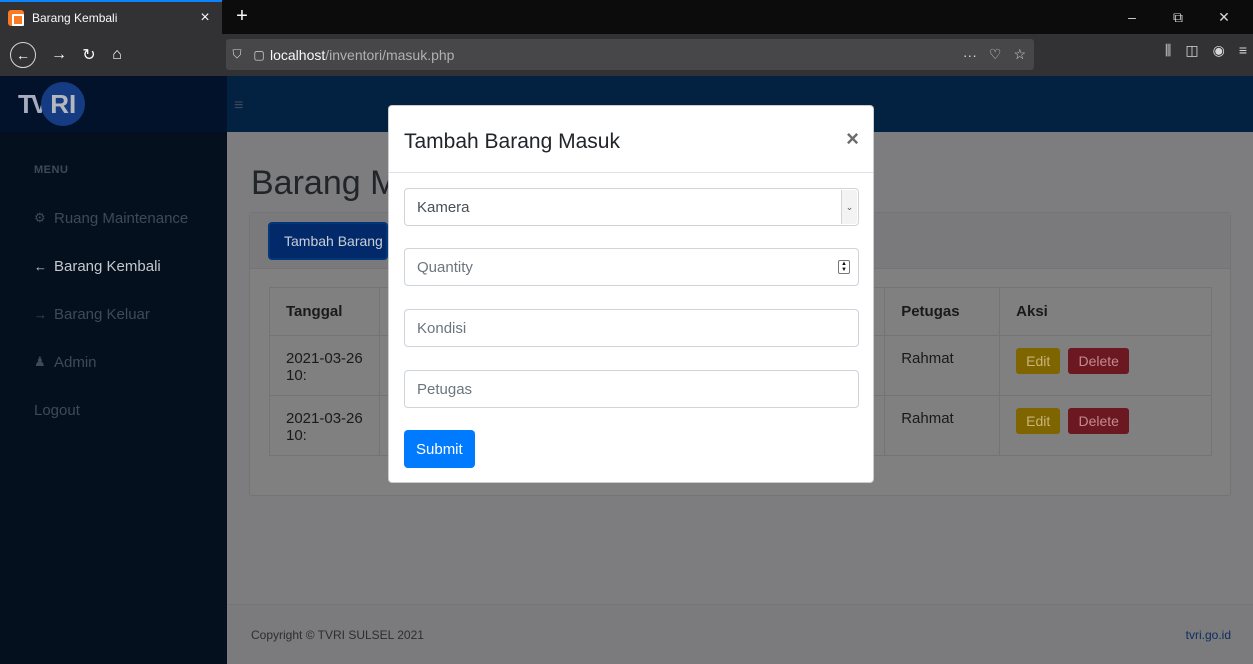 The height and width of the screenshot is (664, 1253). Describe the element at coordinates (1243, 50) in the screenshot. I see `menu-icon: ≡` at that location.